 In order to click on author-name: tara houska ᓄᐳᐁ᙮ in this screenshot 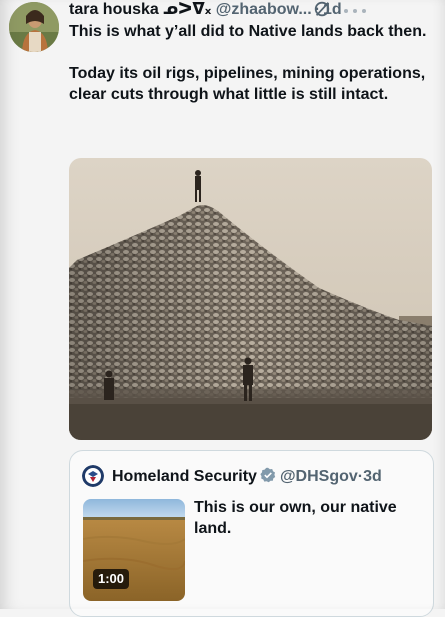, I will do `click(140, 9)`.